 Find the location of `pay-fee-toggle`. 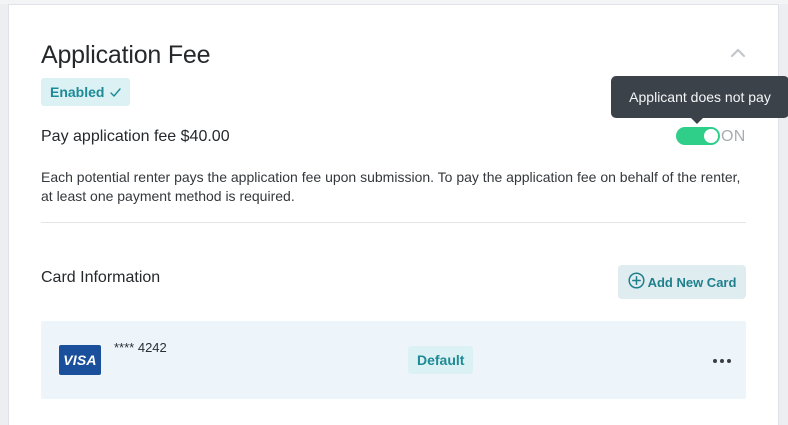

pay-fee-toggle is located at coordinates (698, 136).